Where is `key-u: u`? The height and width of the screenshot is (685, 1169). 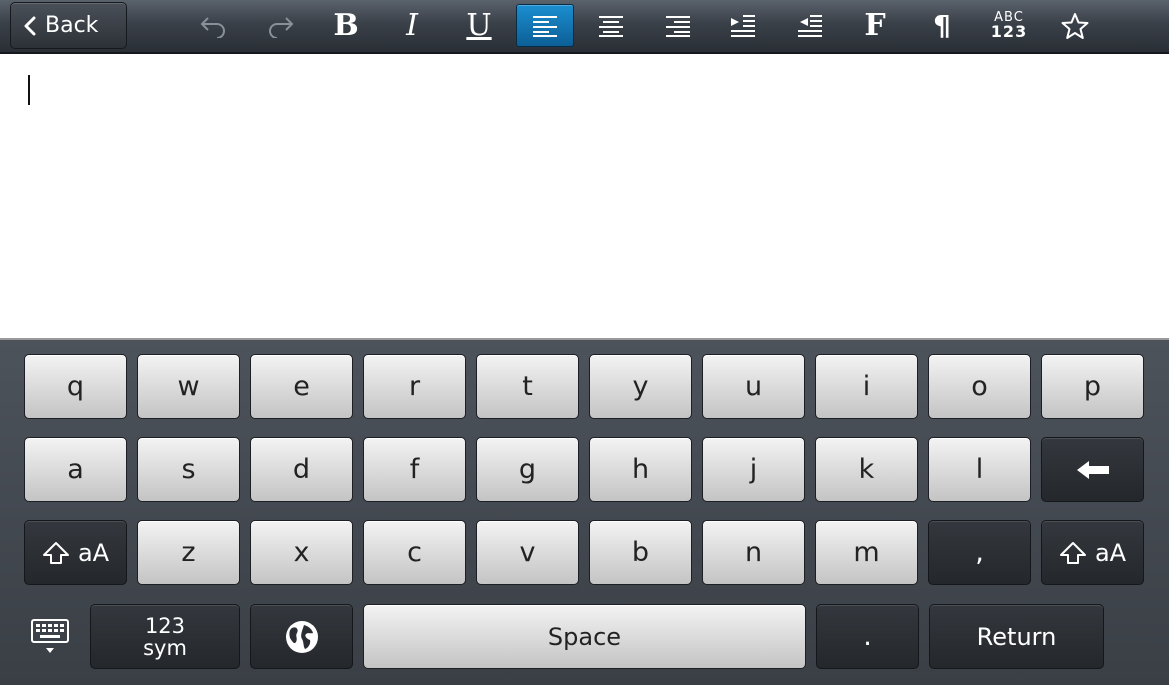
key-u: u is located at coordinates (753, 386).